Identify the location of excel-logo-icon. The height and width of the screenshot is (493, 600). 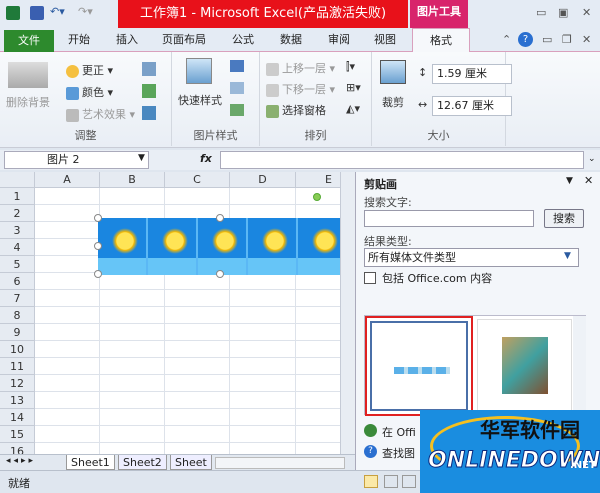
(13, 13).